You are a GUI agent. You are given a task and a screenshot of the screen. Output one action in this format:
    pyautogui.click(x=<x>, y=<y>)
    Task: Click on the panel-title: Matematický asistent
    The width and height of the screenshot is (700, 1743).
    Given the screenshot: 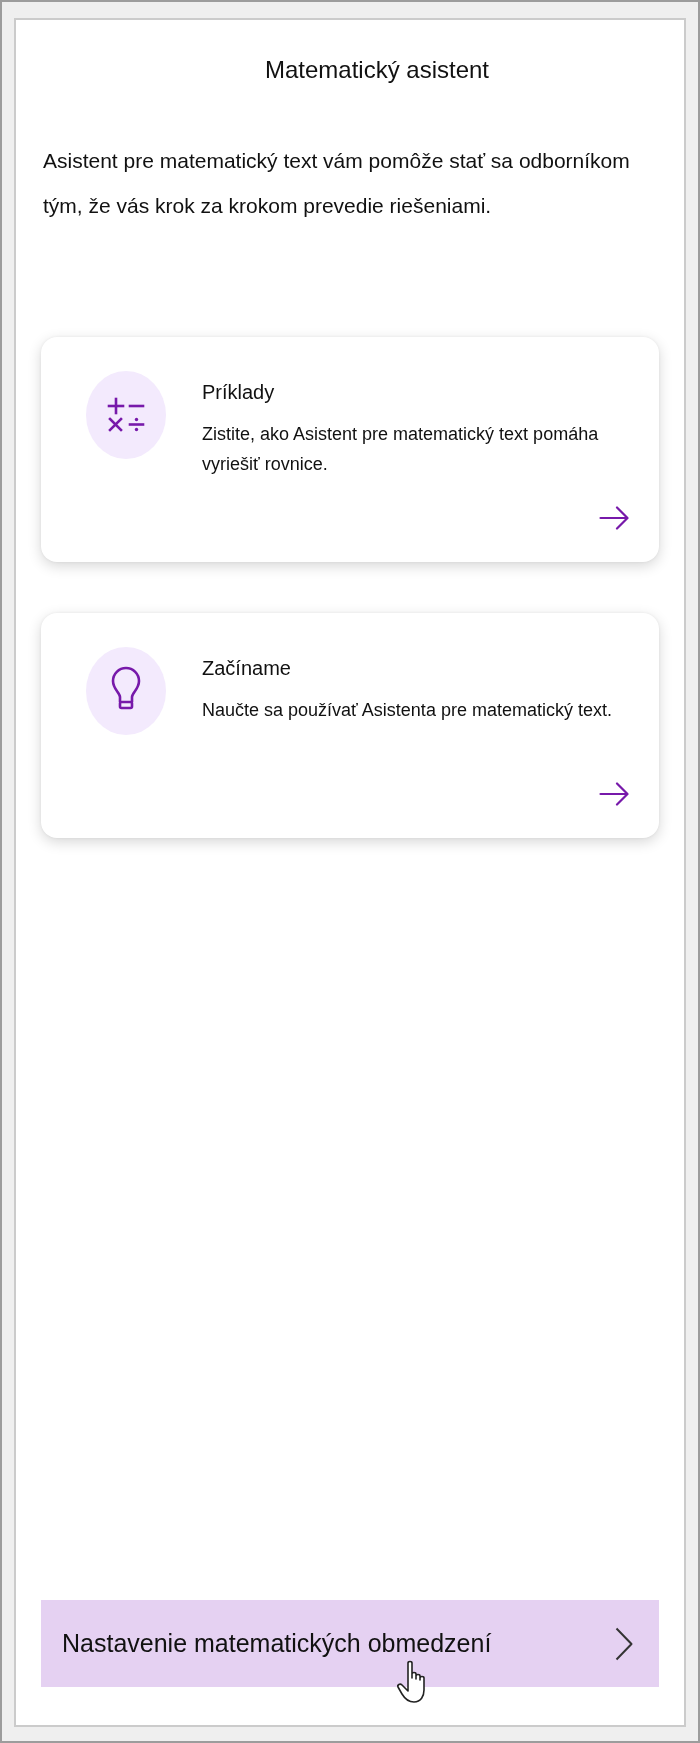 What is the action you would take?
    pyautogui.click(x=377, y=70)
    